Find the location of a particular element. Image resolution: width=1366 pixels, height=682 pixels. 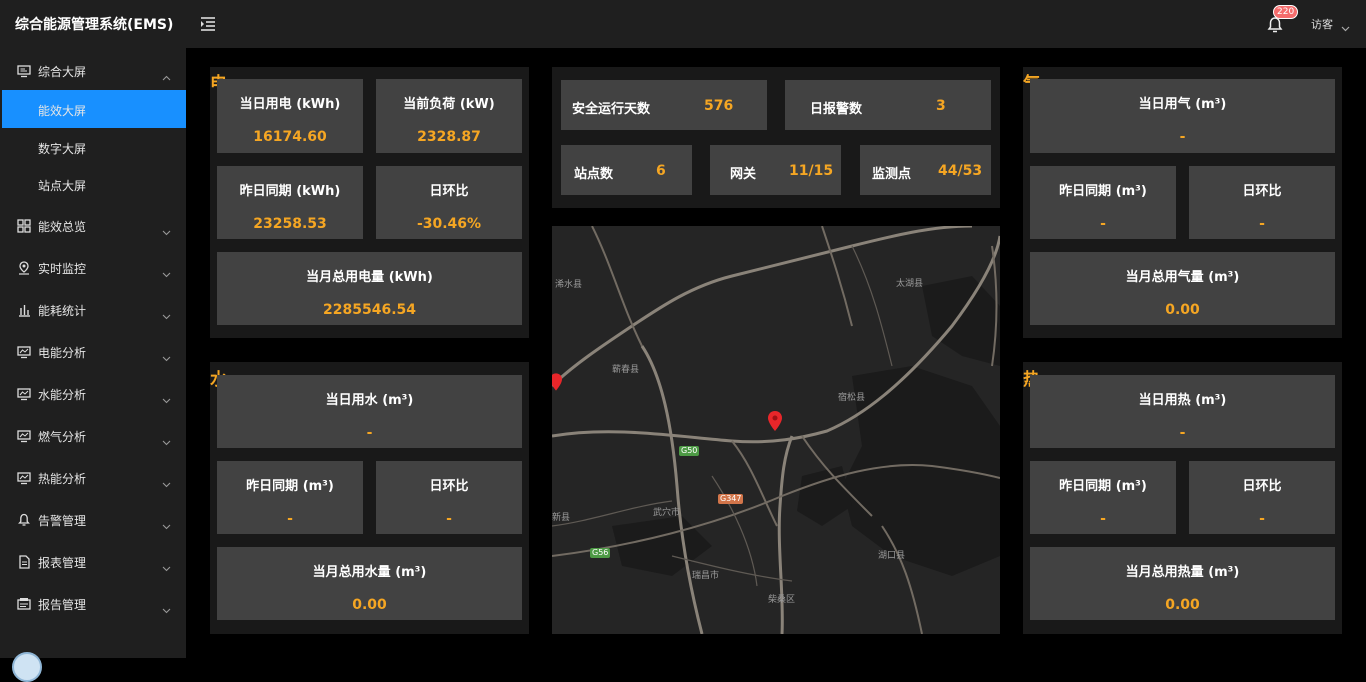

sidebar-item-label: 水能分析 is located at coordinates (62, 395).